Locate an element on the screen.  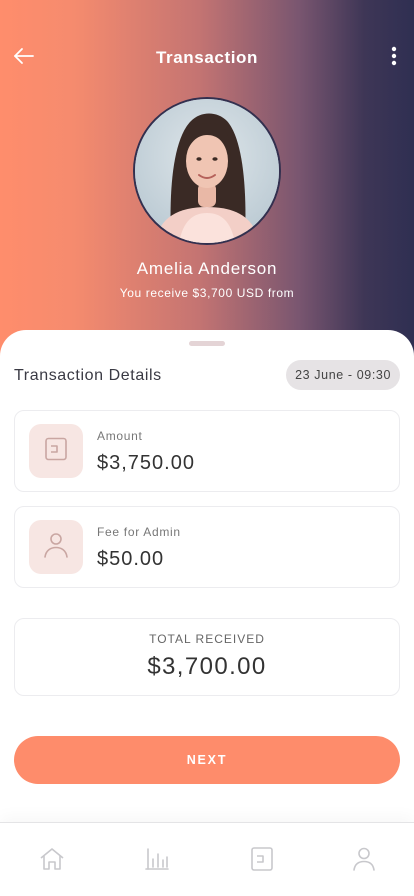
total-label: TOTAL RECEIVED is located at coordinates (207, 639).